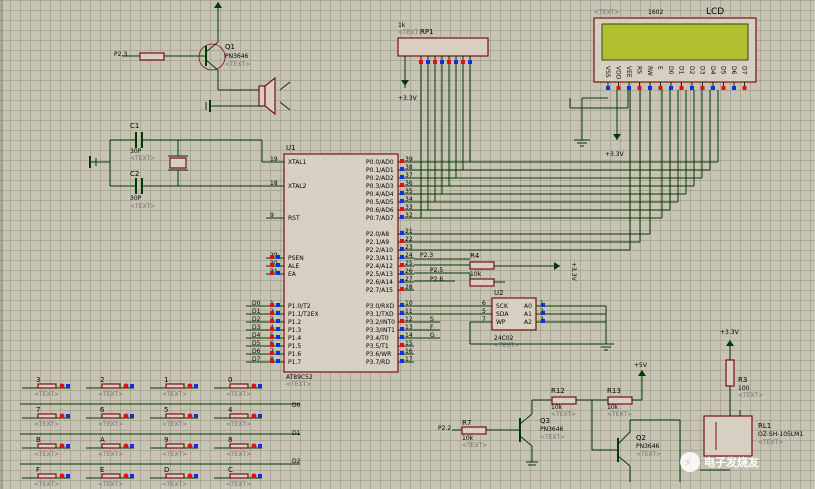 The image size is (815, 489). Describe the element at coordinates (484, 311) in the screenshot. I see `u2-pin-number: 5` at that location.